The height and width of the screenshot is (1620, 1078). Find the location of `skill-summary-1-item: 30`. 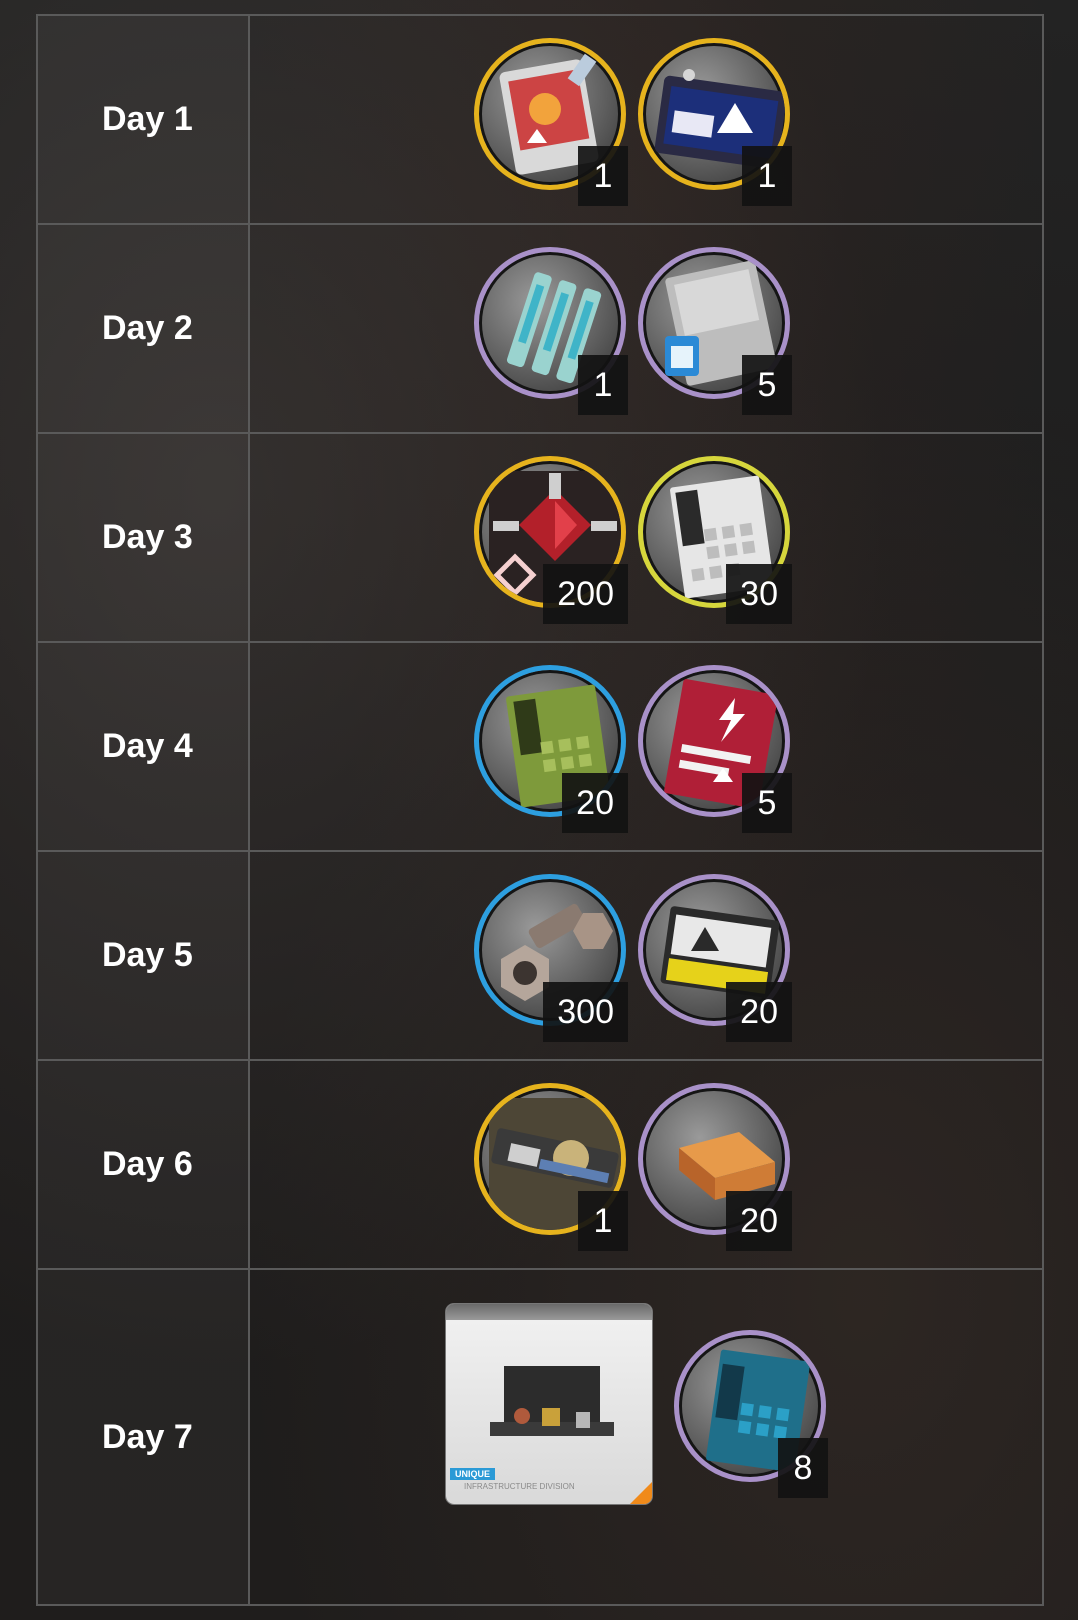

skill-summary-1-item: 30 is located at coordinates (715, 540).